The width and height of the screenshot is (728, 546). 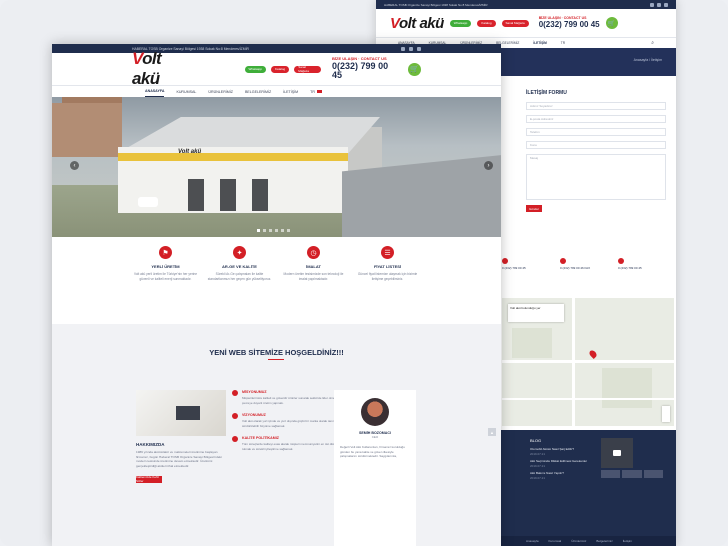 I want to click on factory-sign: Volt akü, so click(x=190, y=152).